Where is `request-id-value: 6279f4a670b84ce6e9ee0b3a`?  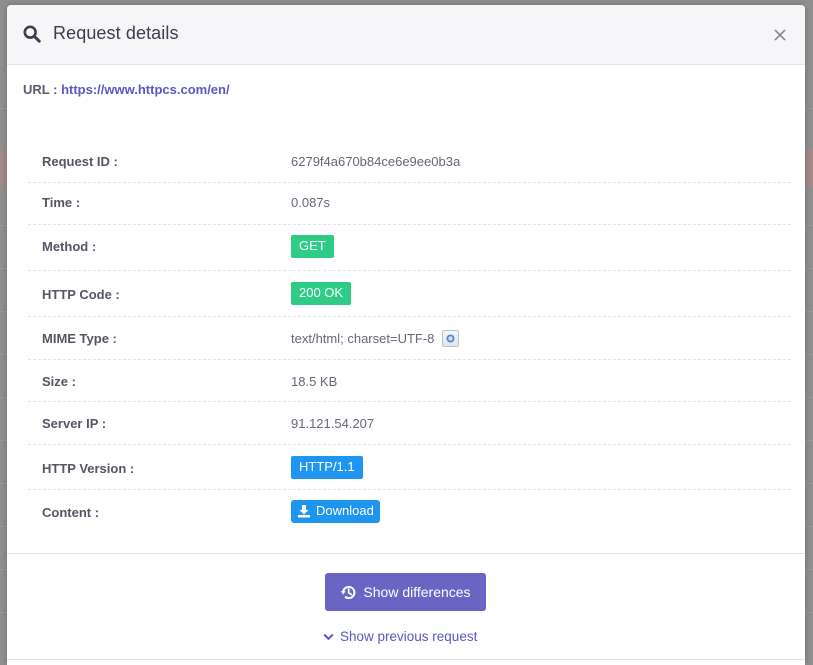
request-id-value: 6279f4a670b84ce6e9ee0b3a is located at coordinates (376, 161).